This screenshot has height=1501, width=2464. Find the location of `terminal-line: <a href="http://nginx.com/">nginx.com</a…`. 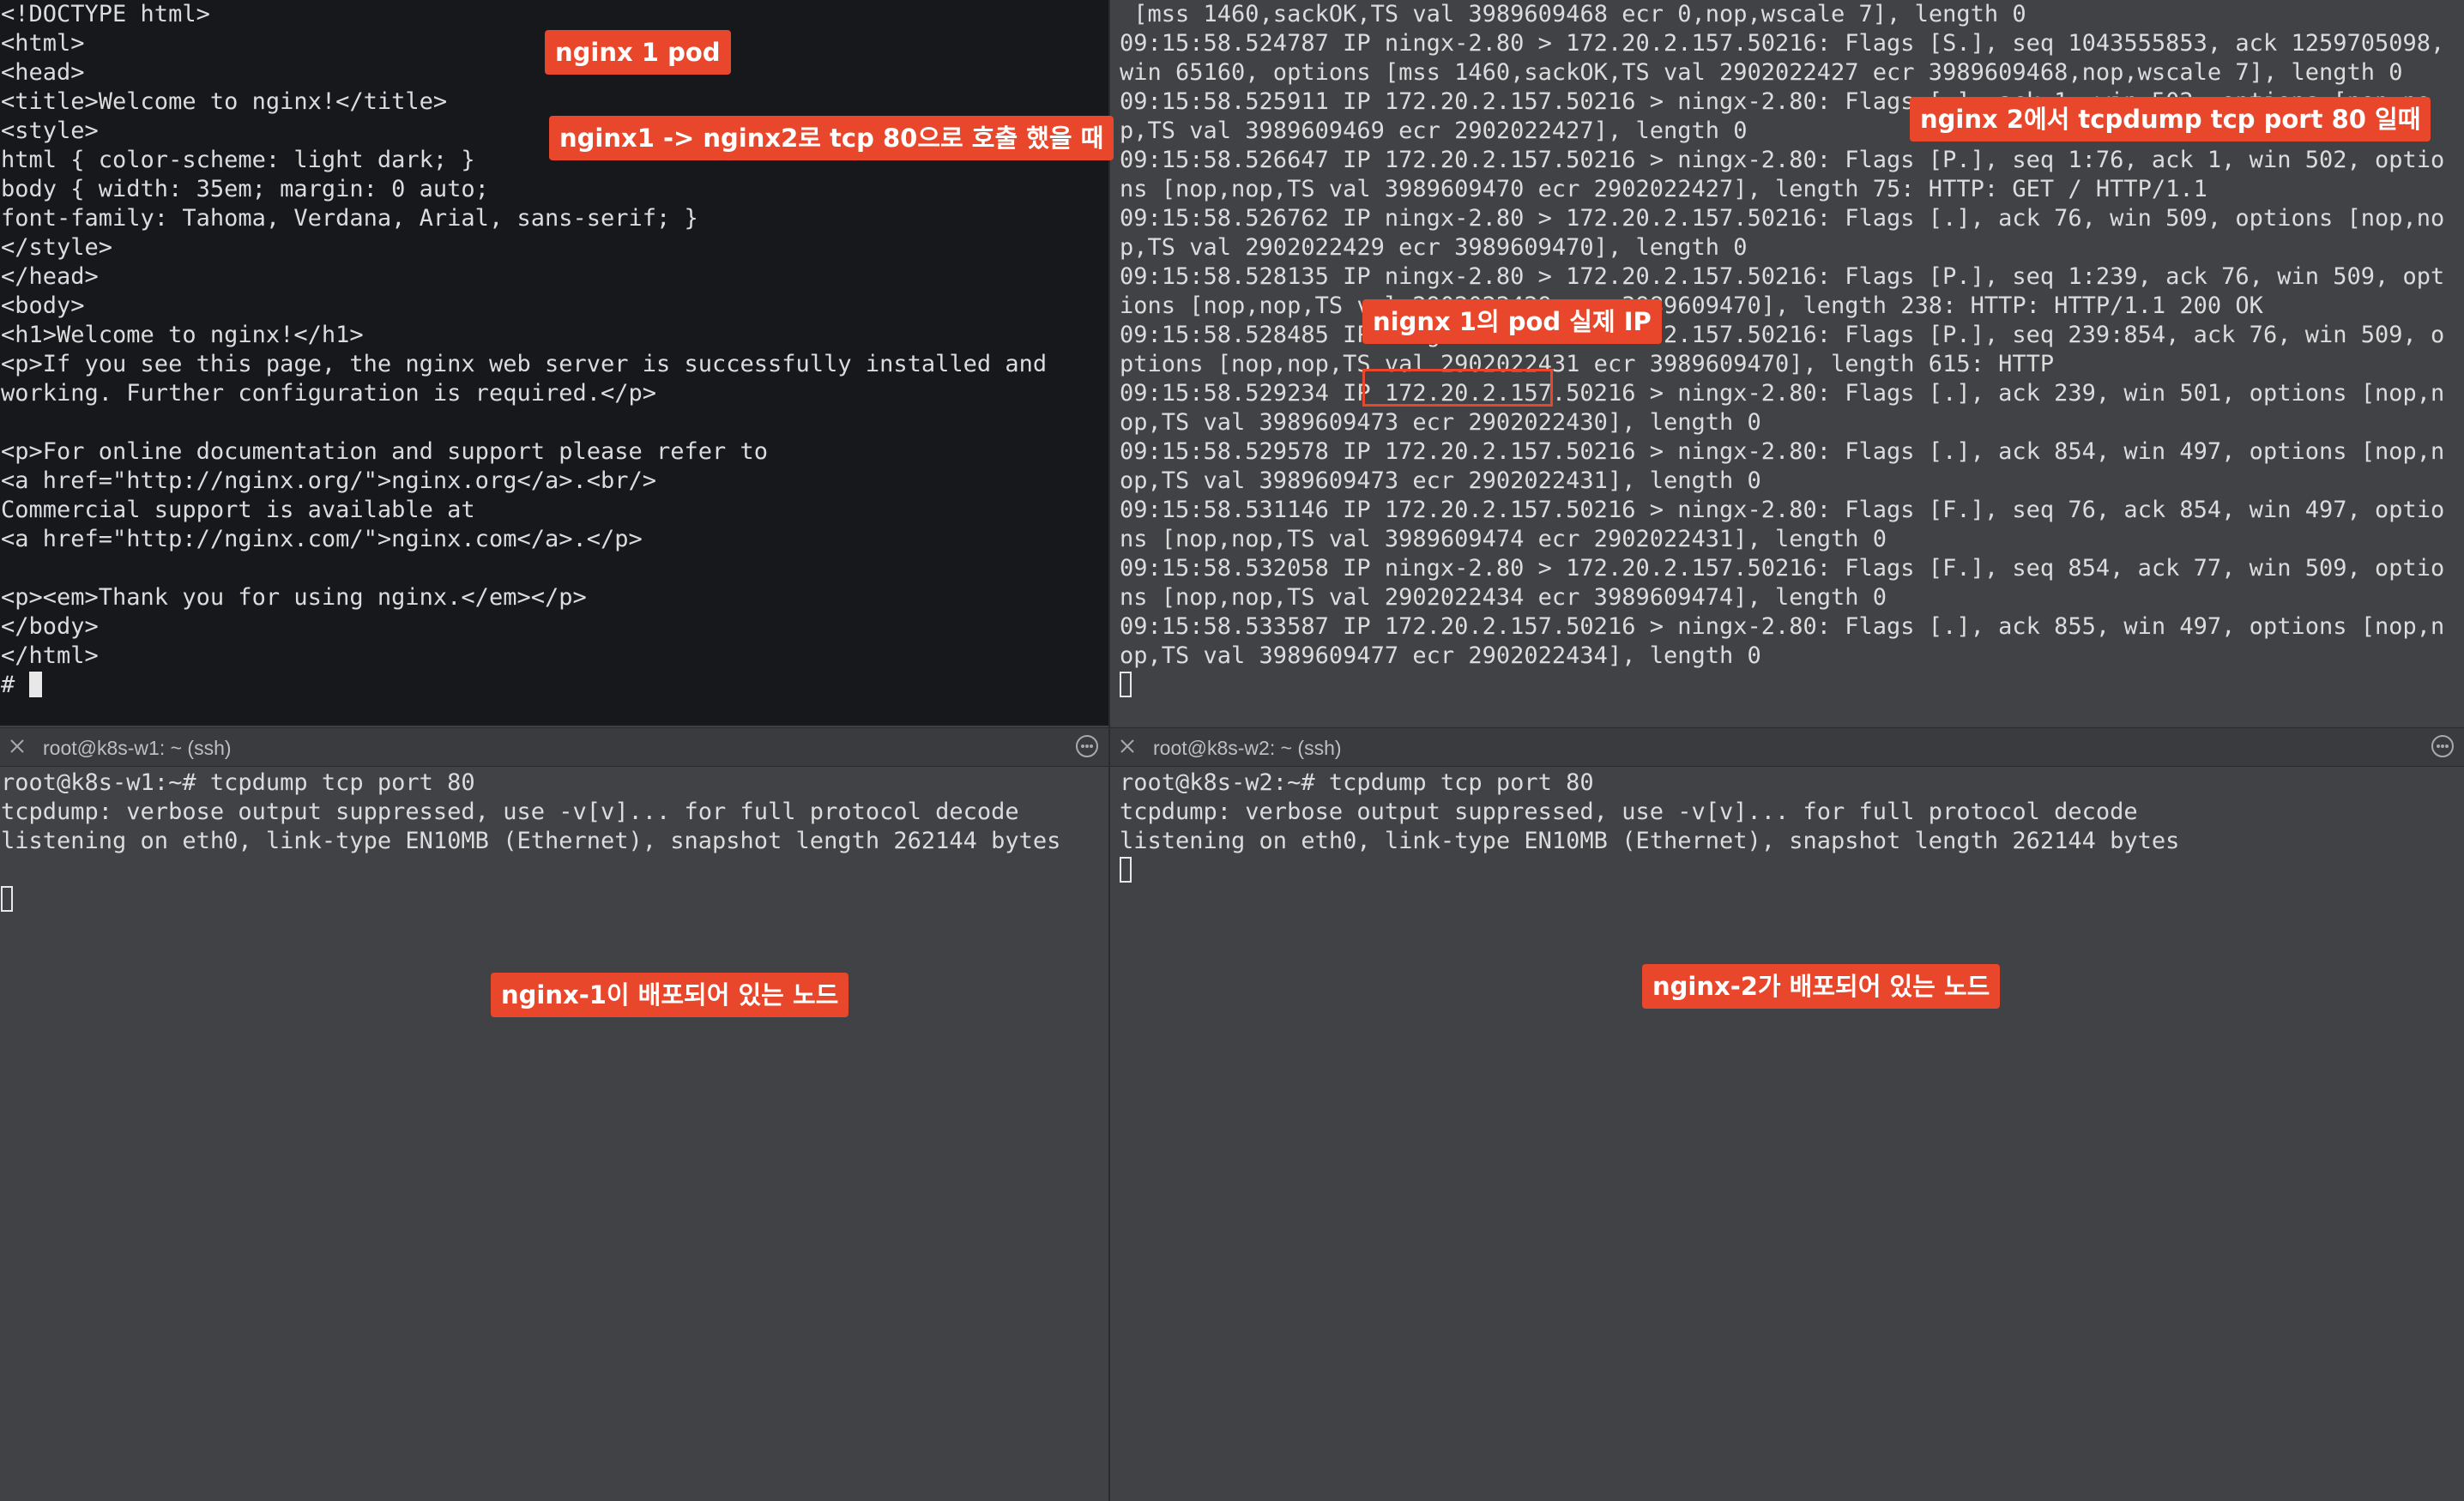

terminal-line: <a href="http://nginx.com/">nginx.com</a… is located at coordinates (322, 539).